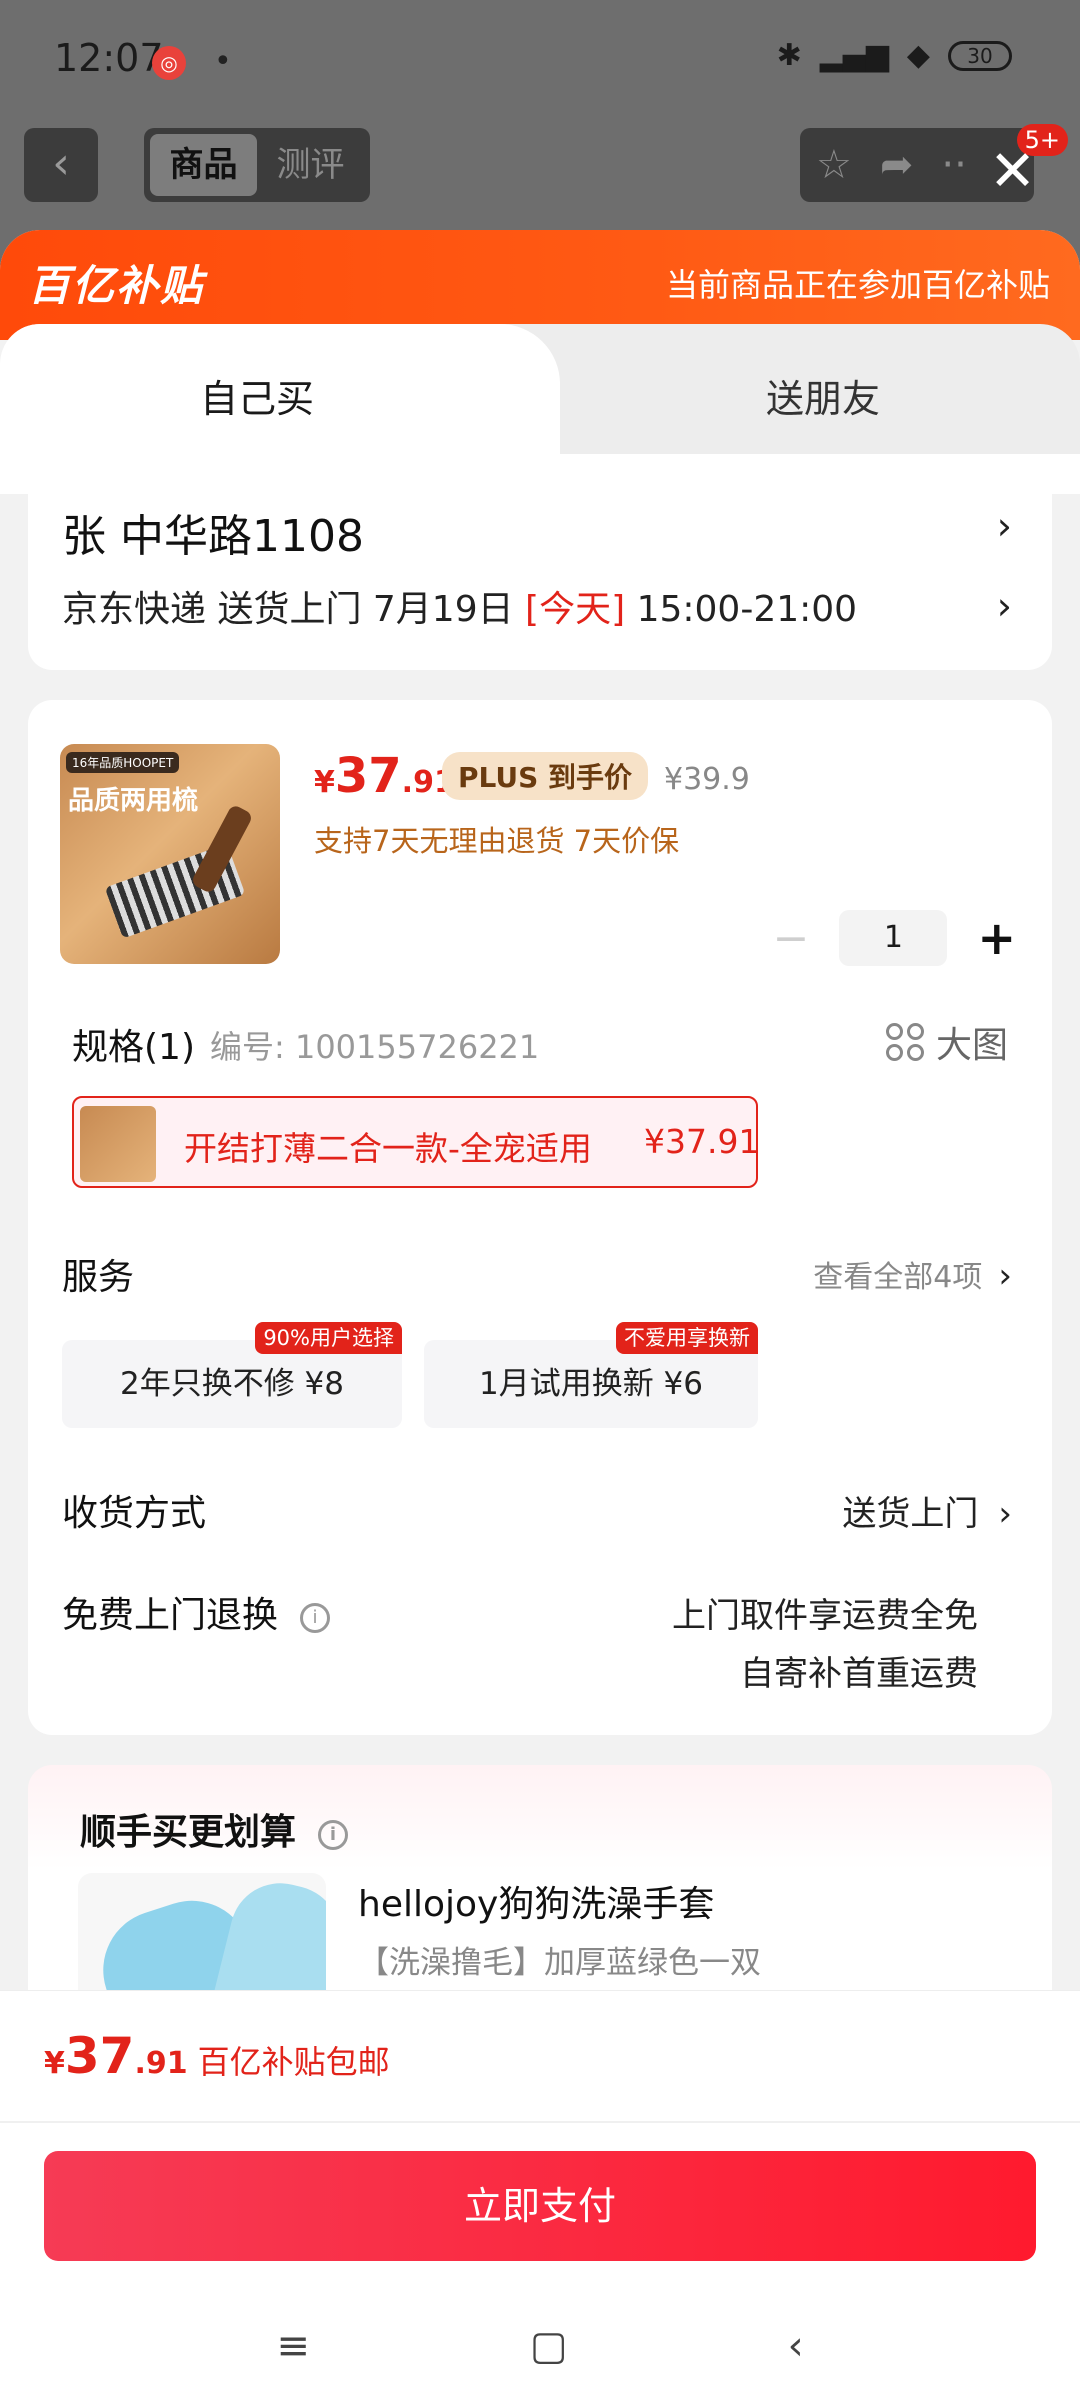 The height and width of the screenshot is (2400, 1080). What do you see at coordinates (169, 63) in the screenshot?
I see `app-notification-icon: ◎` at bounding box center [169, 63].